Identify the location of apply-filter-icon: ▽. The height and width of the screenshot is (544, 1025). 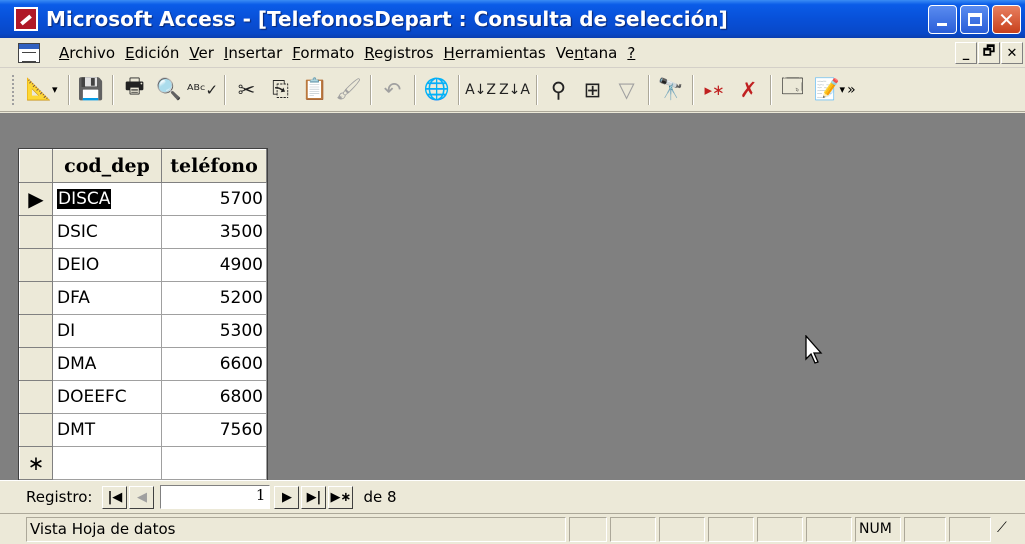
(627, 90).